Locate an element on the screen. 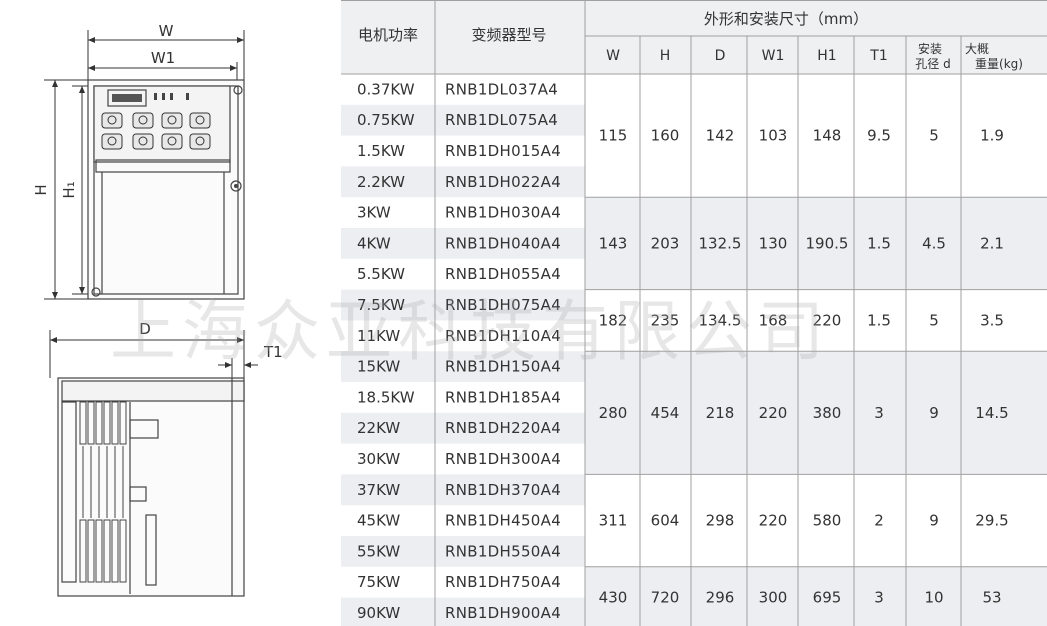 This screenshot has width=1047, height=626. cell-model: RNB1DH550A4 is located at coordinates (503, 551).